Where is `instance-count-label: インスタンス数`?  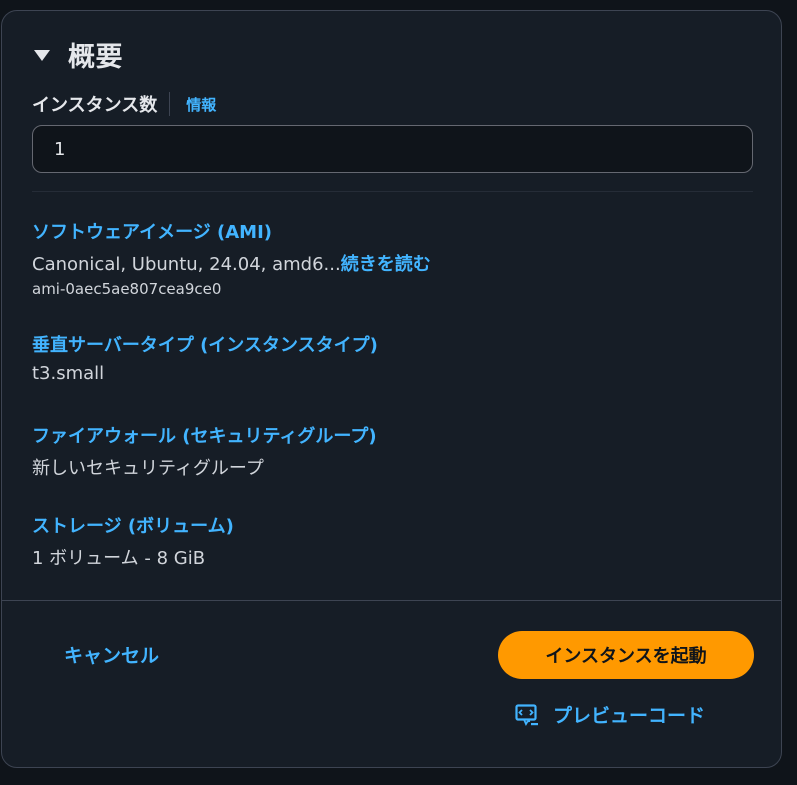
instance-count-label: インスタンス数 is located at coordinates (95, 105).